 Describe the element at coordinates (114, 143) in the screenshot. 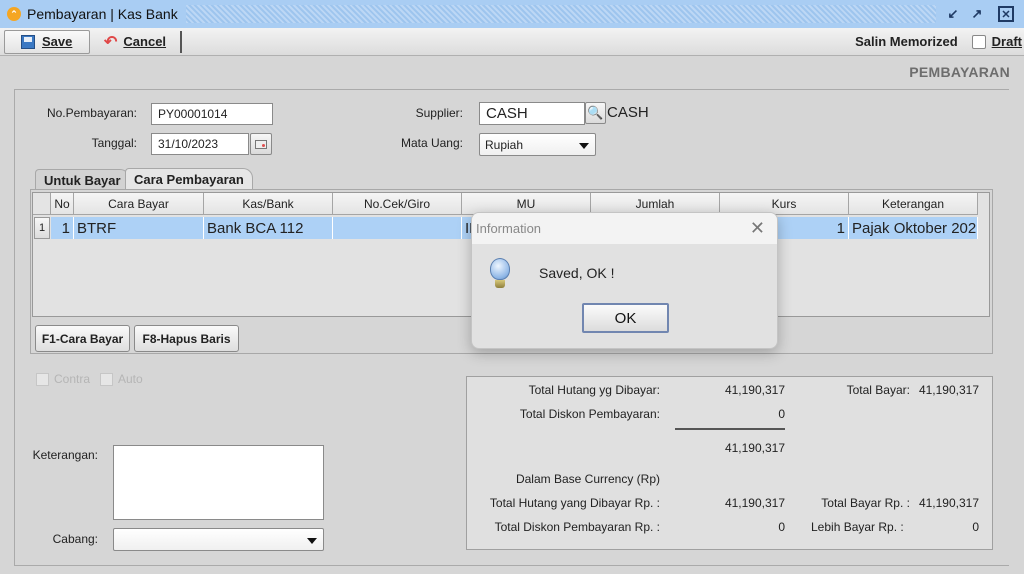

I see `tanggal-label: Tanggal:` at that location.